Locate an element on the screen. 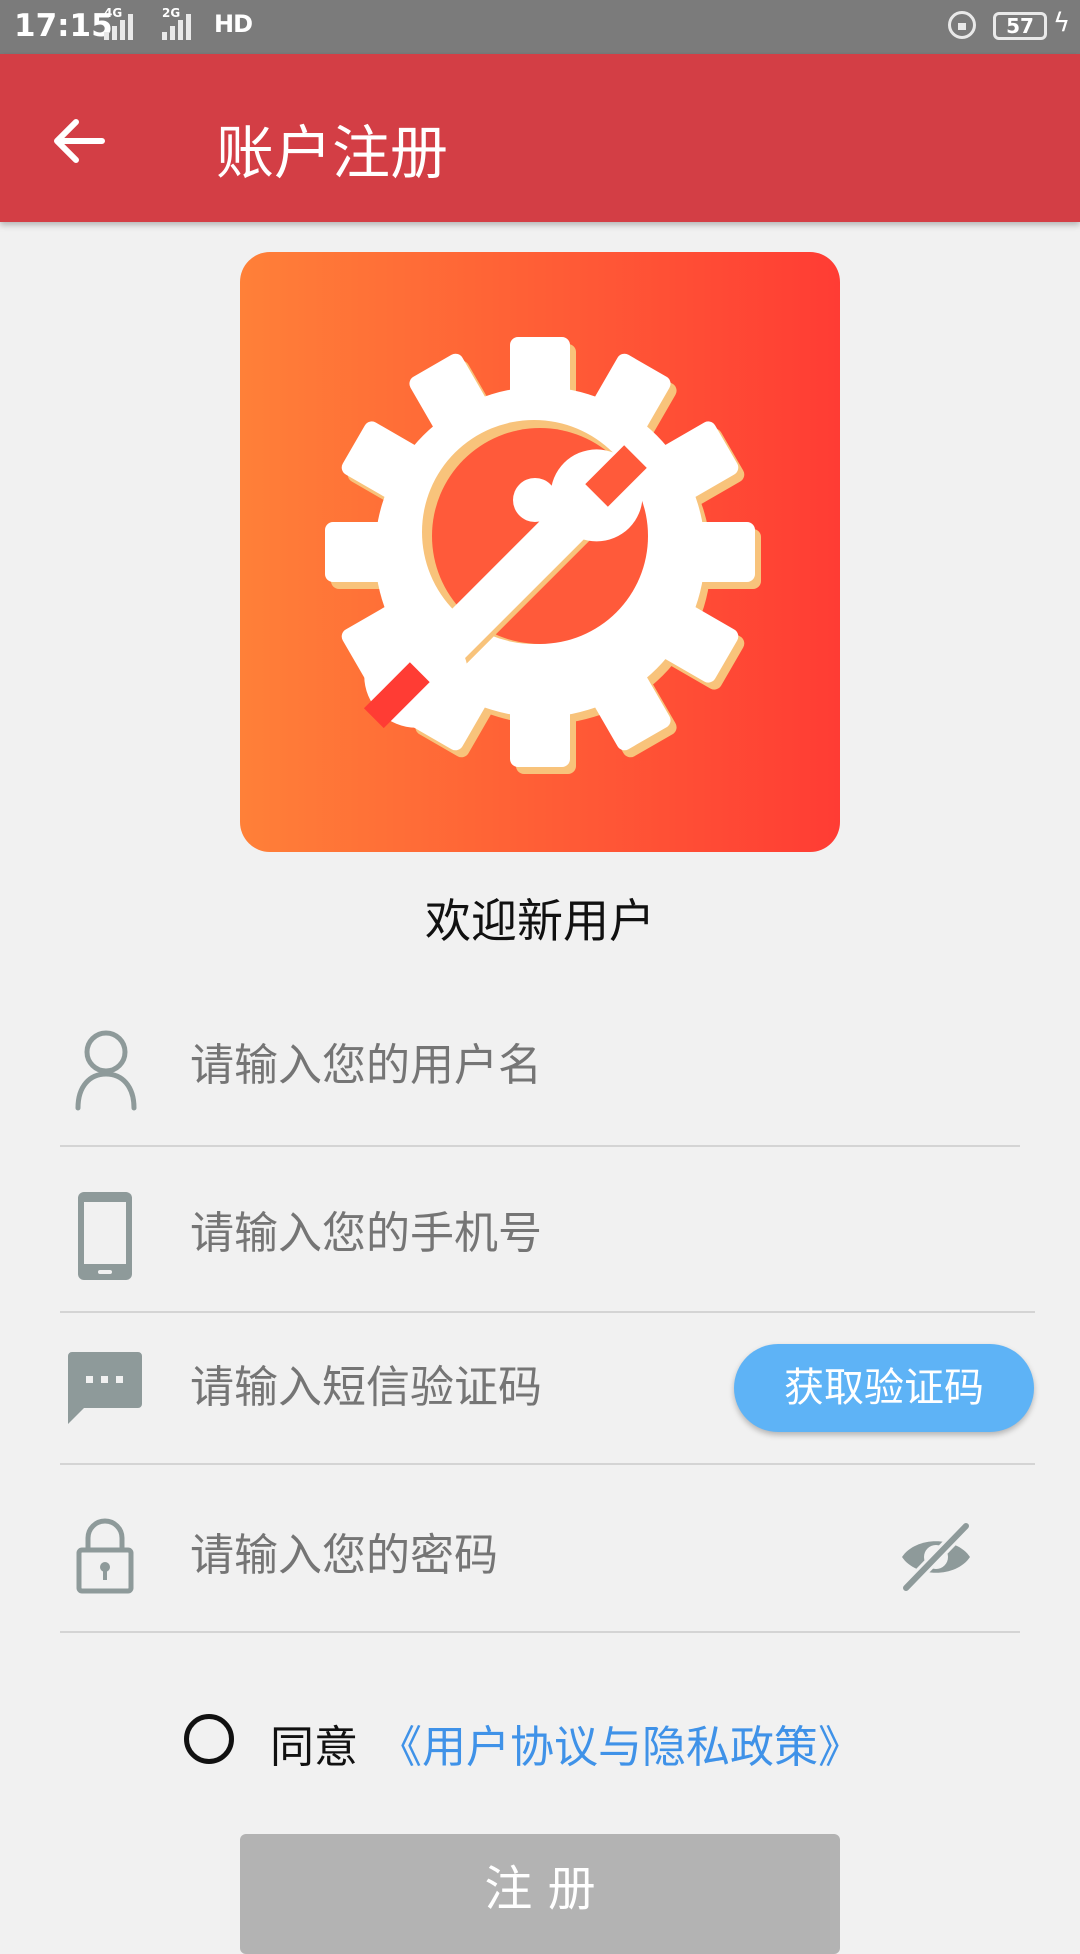  phone-input is located at coordinates (490, 1233).